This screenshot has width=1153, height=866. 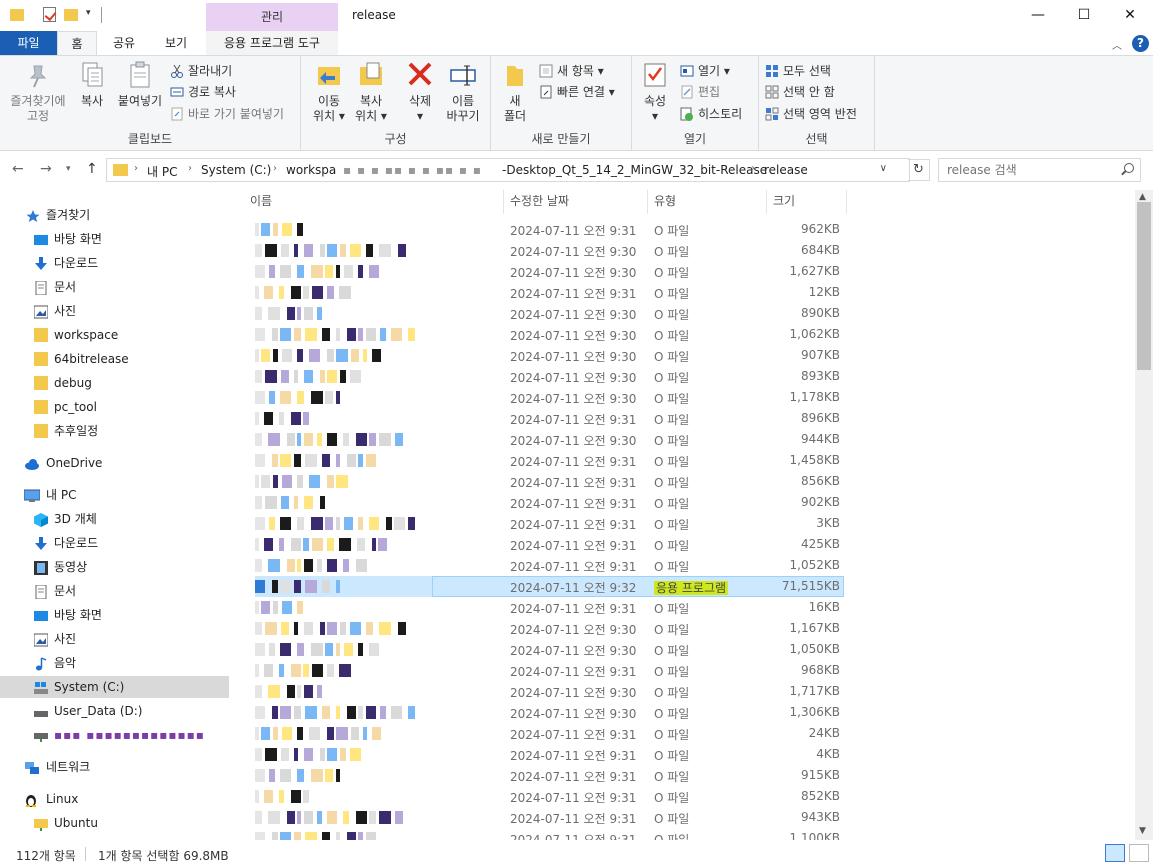 What do you see at coordinates (116, 495) in the screenshot?
I see `nav-this-pc: 내 PC` at bounding box center [116, 495].